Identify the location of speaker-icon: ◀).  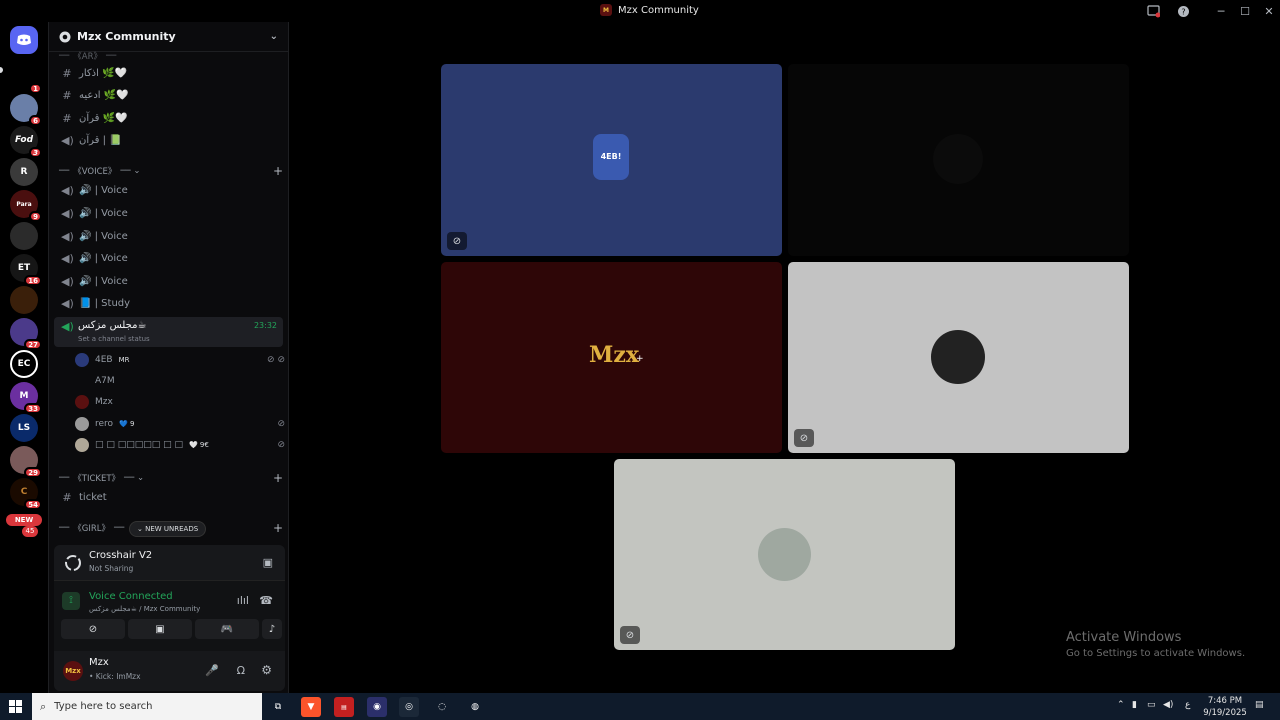
(67, 213).